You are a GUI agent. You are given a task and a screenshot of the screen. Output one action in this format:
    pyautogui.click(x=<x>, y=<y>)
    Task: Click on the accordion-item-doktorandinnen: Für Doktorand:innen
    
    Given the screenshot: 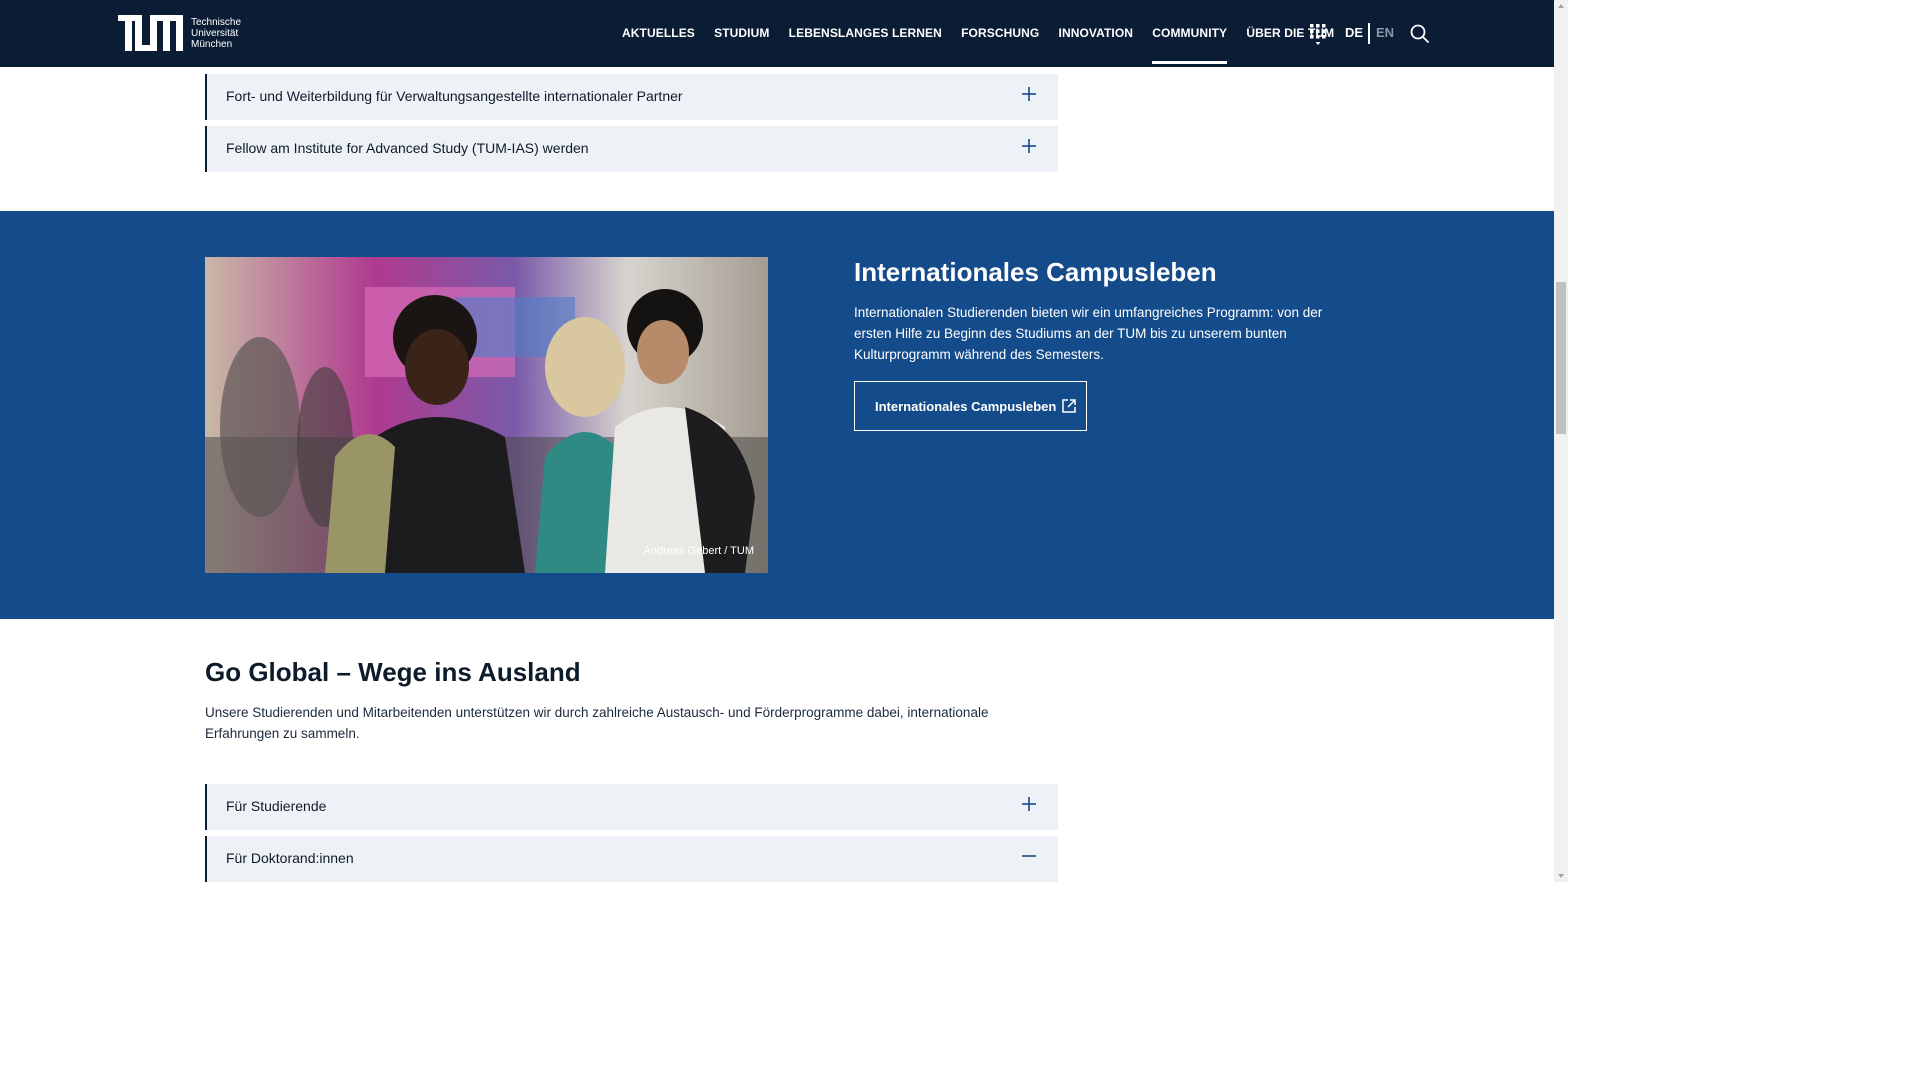 What is the action you would take?
    pyautogui.click(x=631, y=859)
    